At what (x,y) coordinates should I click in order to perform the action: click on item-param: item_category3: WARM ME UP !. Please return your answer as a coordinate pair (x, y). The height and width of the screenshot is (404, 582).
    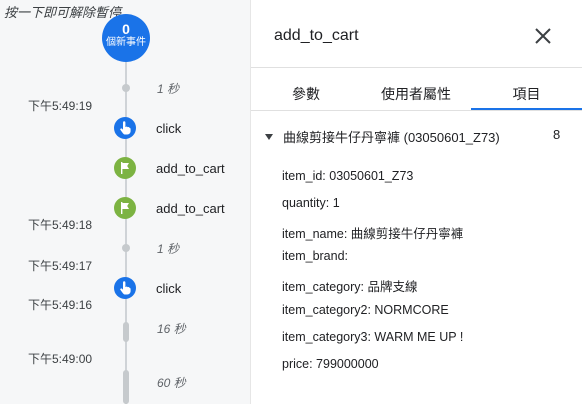
    Looking at the image, I should click on (373, 337).